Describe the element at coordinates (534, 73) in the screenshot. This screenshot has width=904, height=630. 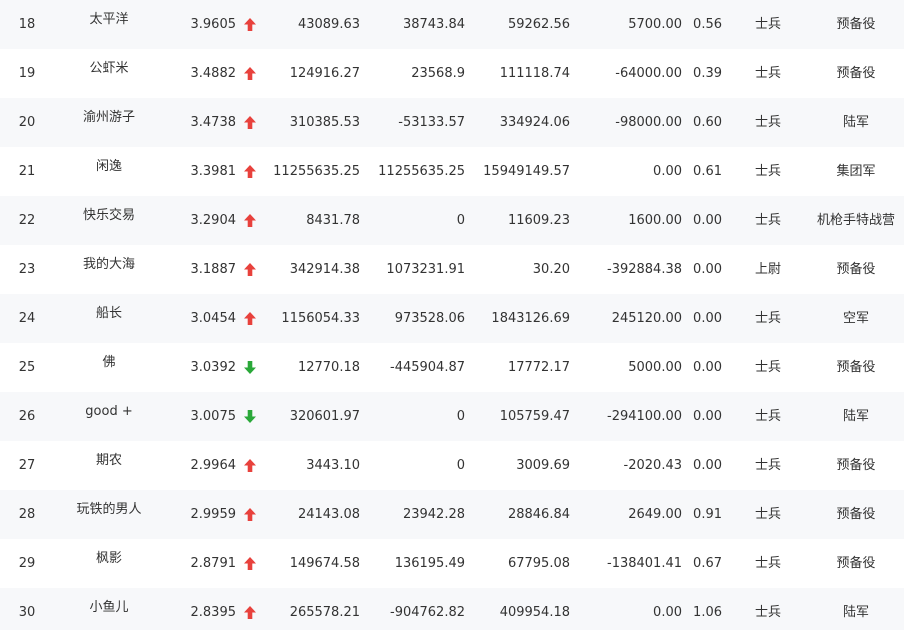
I see `balance-value: 111118.74` at that location.